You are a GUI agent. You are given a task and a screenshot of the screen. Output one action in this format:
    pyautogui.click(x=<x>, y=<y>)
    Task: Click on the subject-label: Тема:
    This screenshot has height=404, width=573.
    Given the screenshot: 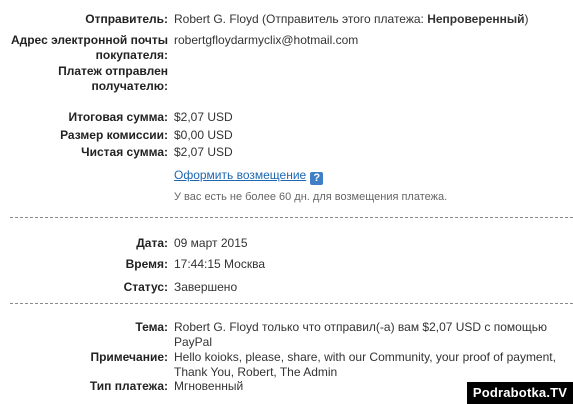 What is the action you would take?
    pyautogui.click(x=151, y=327)
    